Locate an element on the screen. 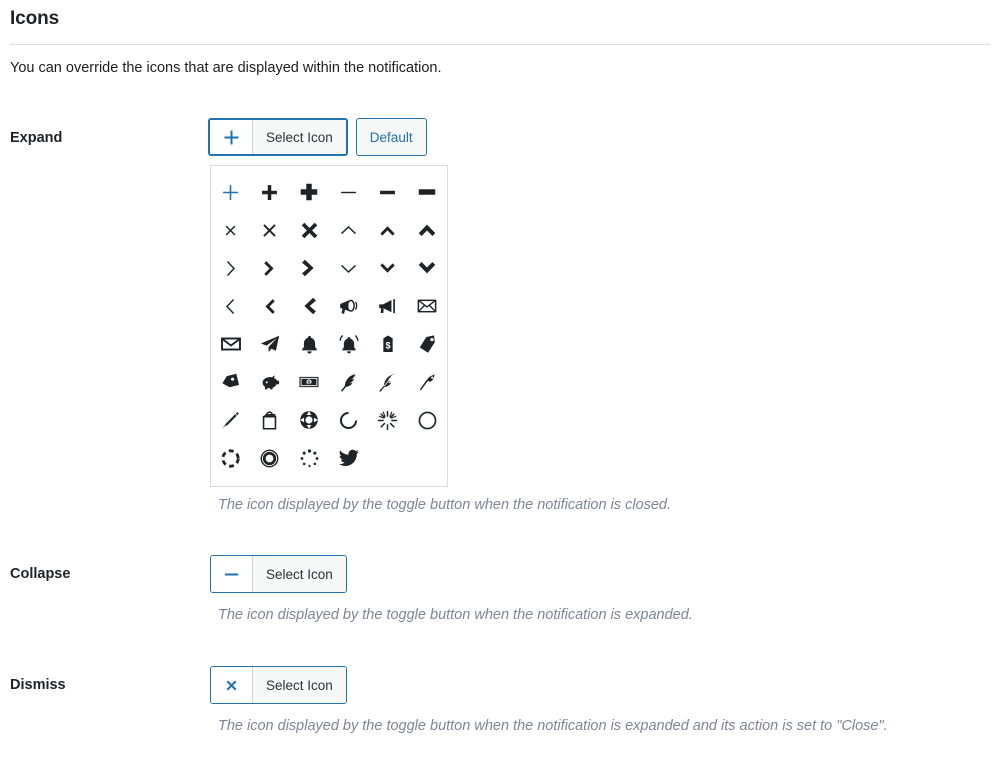 The height and width of the screenshot is (771, 1000). expand-select-icon-button: Select Icon is located at coordinates (278, 137).